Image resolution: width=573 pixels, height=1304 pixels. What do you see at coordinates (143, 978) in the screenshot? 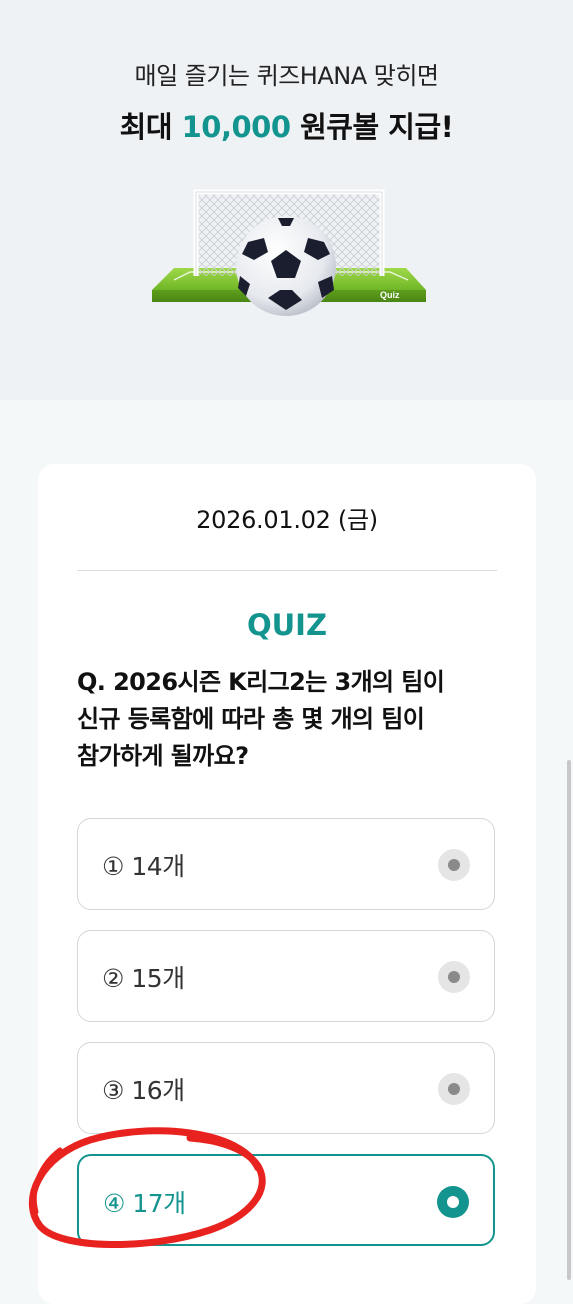
I see `answer-option-label: ② 15개` at bounding box center [143, 978].